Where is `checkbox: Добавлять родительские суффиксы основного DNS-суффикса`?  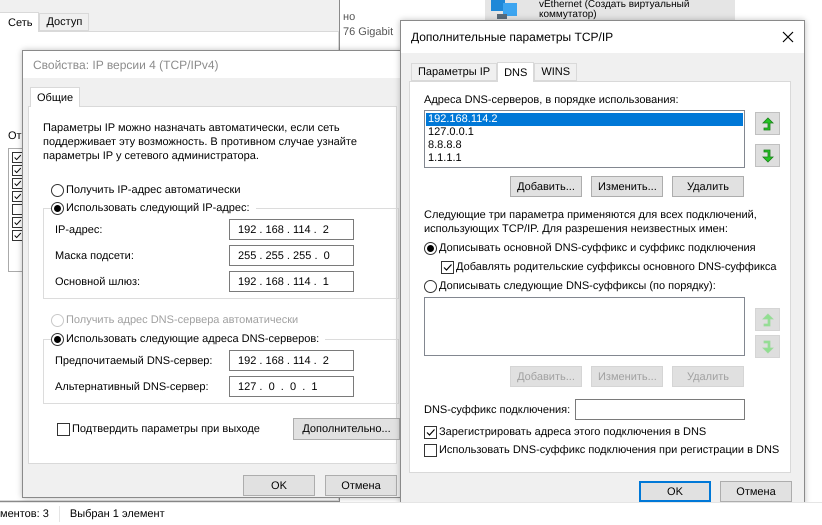
checkbox: Добавлять родительские суффиксы основного DNS-суффикса is located at coordinates (609, 267).